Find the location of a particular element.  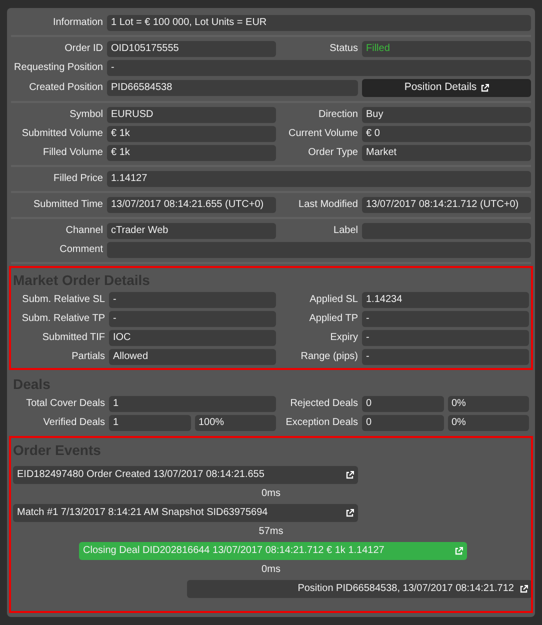

field-value: Buy is located at coordinates (446, 115).